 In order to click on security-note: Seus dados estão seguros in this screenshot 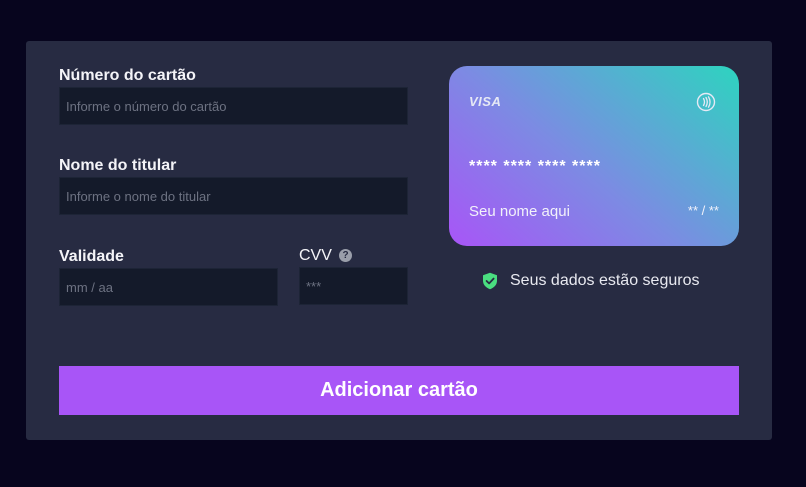, I will do `click(590, 281)`.